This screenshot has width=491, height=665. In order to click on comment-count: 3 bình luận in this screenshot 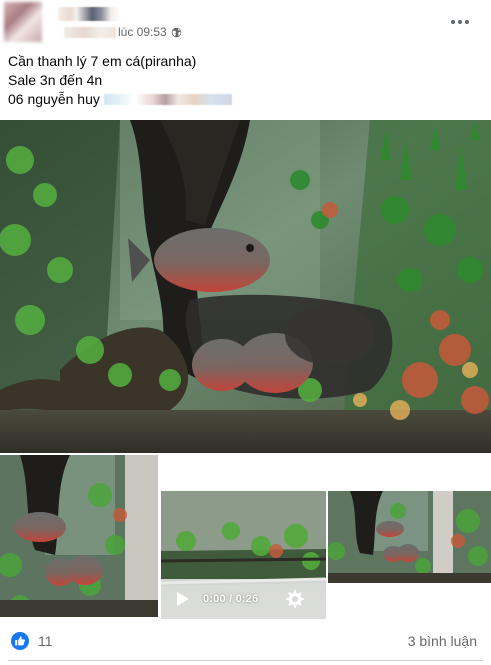, I will do `click(442, 641)`.